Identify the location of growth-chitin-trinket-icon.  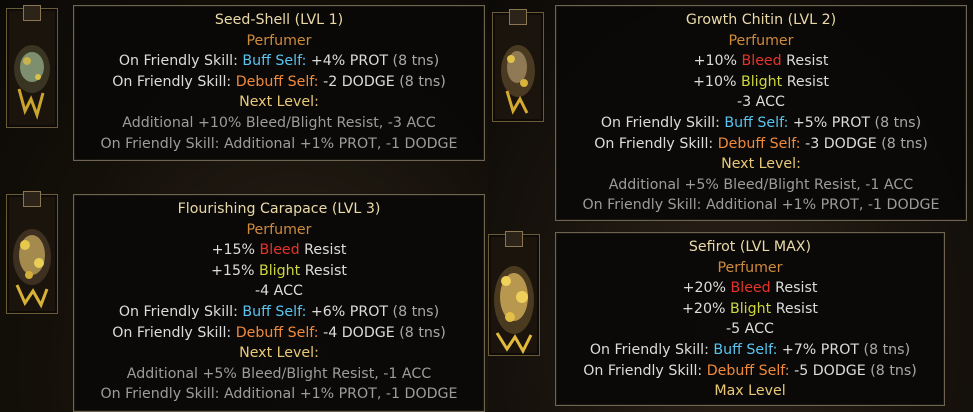
(518, 65).